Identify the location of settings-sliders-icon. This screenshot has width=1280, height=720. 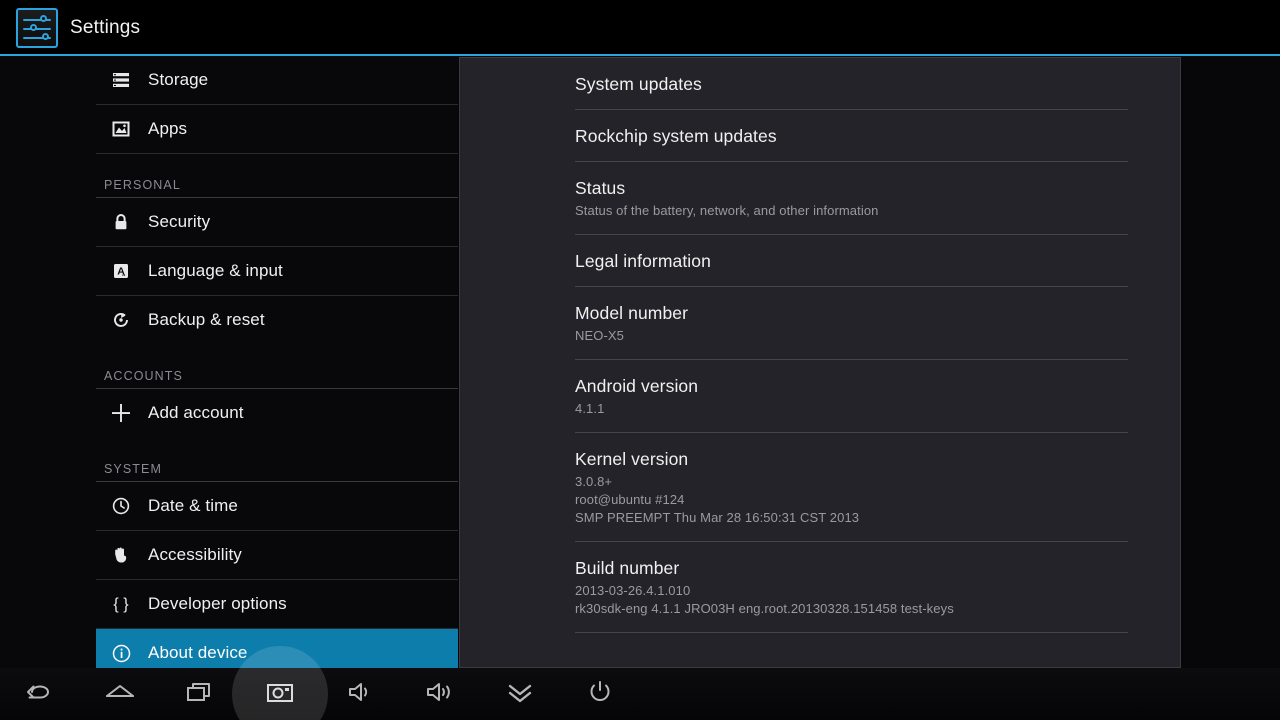
(37, 28).